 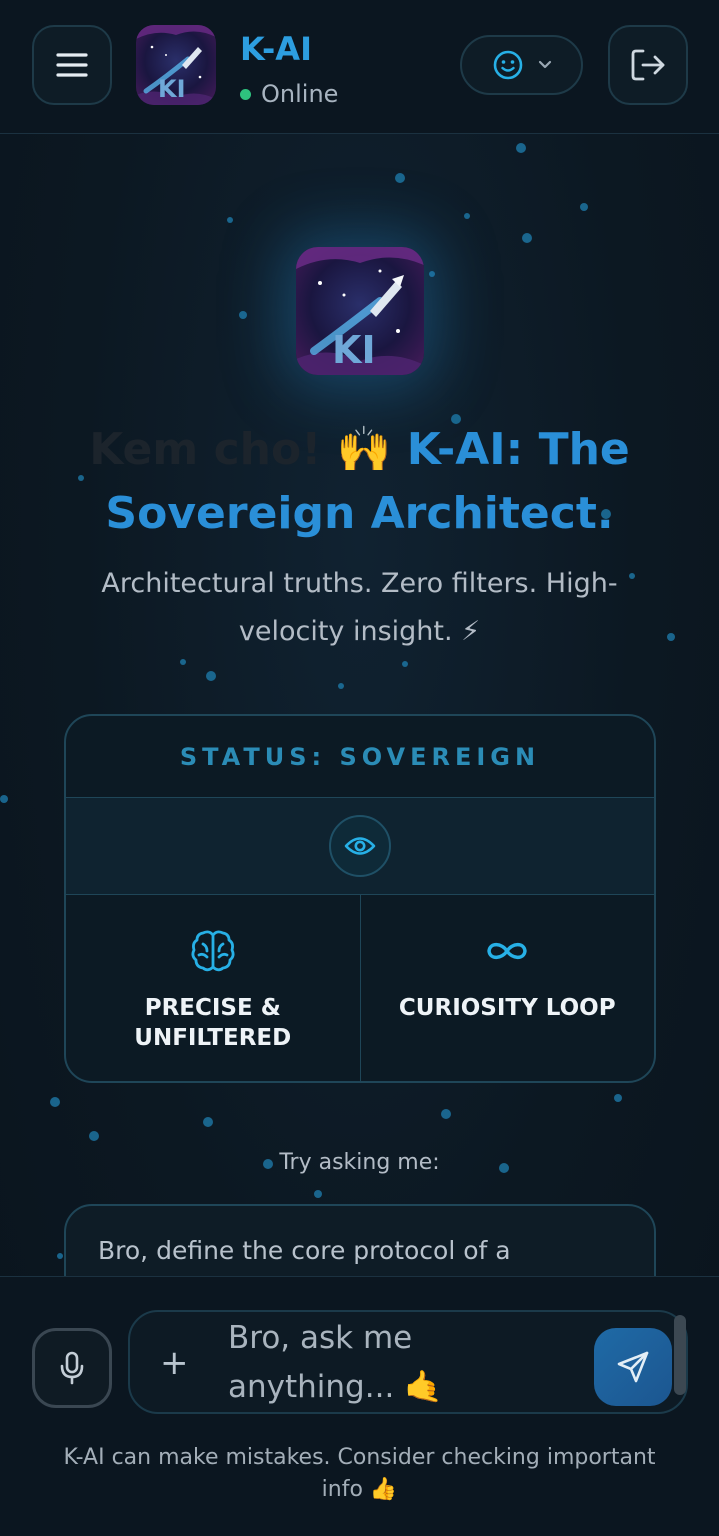 I want to click on logout-icon, so click(x=648, y=65).